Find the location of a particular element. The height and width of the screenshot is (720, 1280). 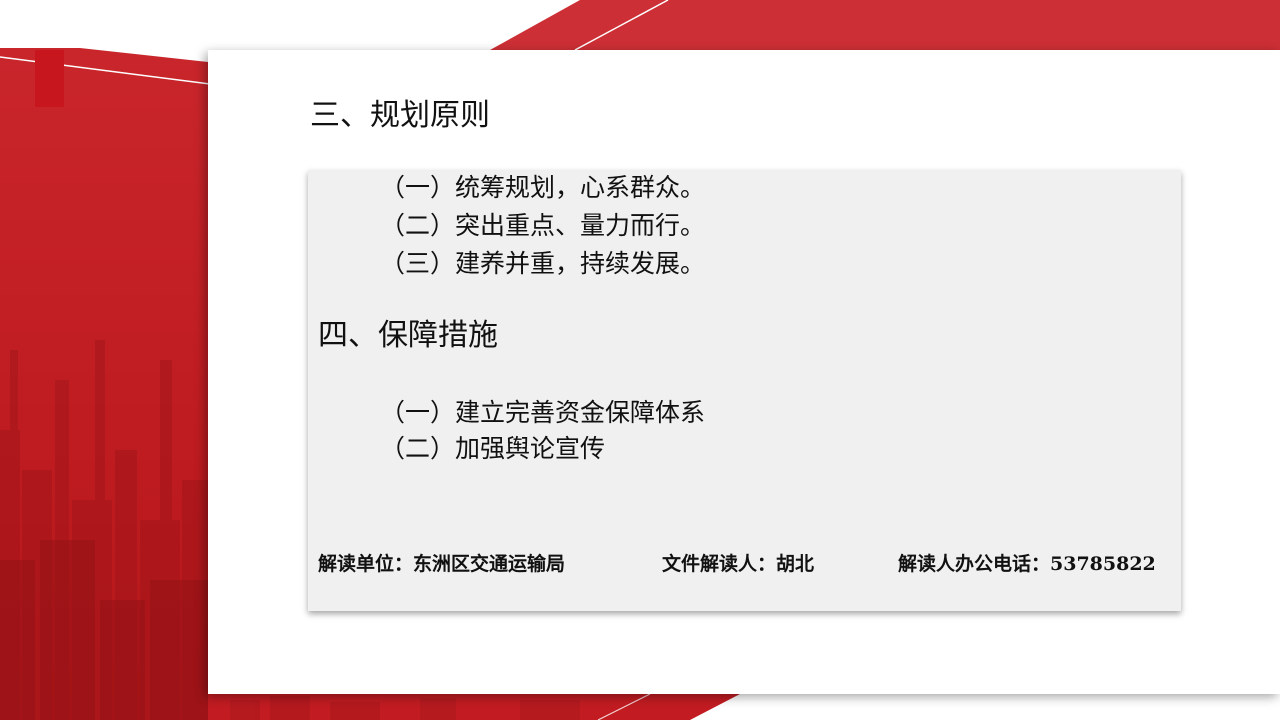

principle-item: （一）统筹规划，心系群众。 is located at coordinates (543, 187).